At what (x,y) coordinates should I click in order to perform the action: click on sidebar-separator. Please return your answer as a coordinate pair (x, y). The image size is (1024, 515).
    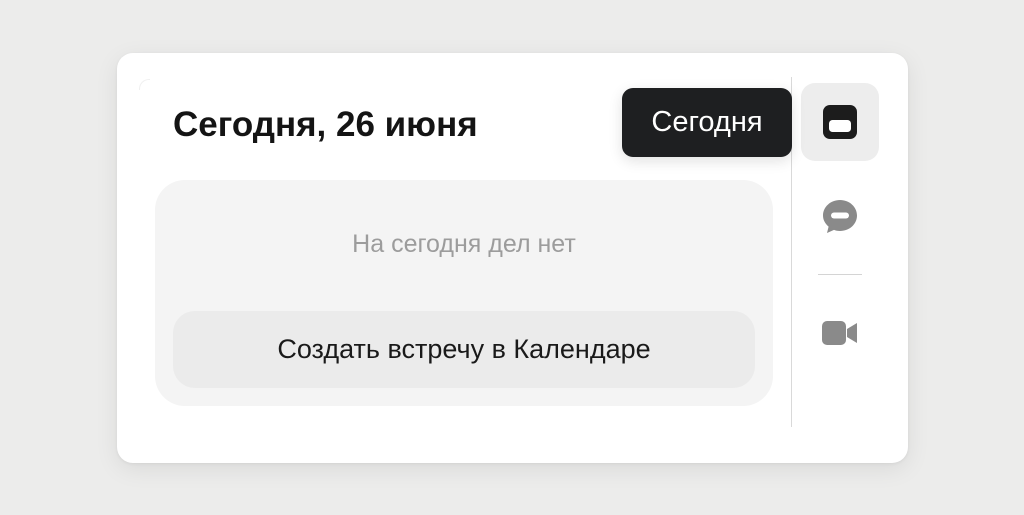
    Looking at the image, I should click on (840, 274).